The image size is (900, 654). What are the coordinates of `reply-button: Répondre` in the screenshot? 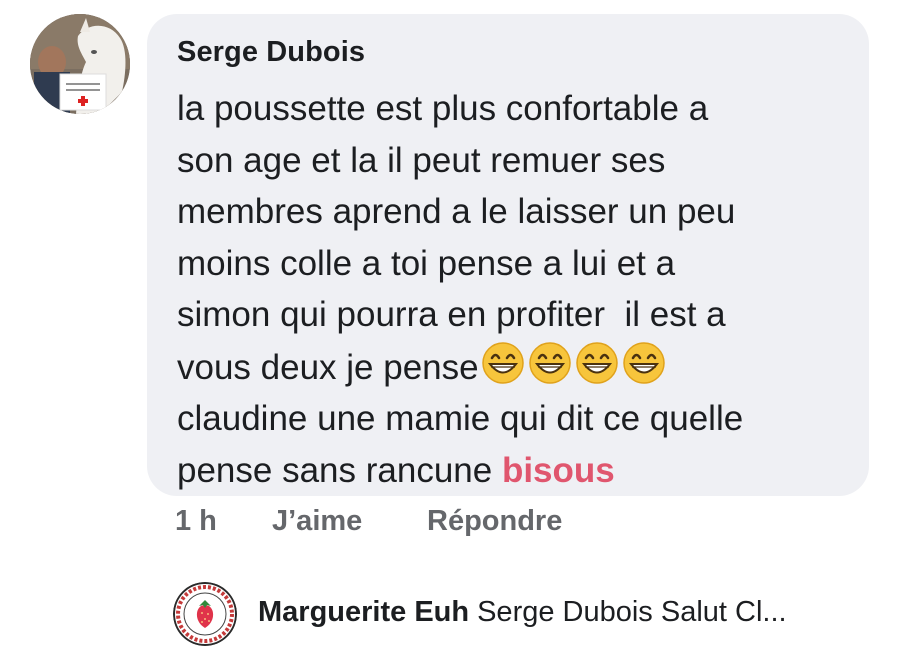 It's located at (494, 521).